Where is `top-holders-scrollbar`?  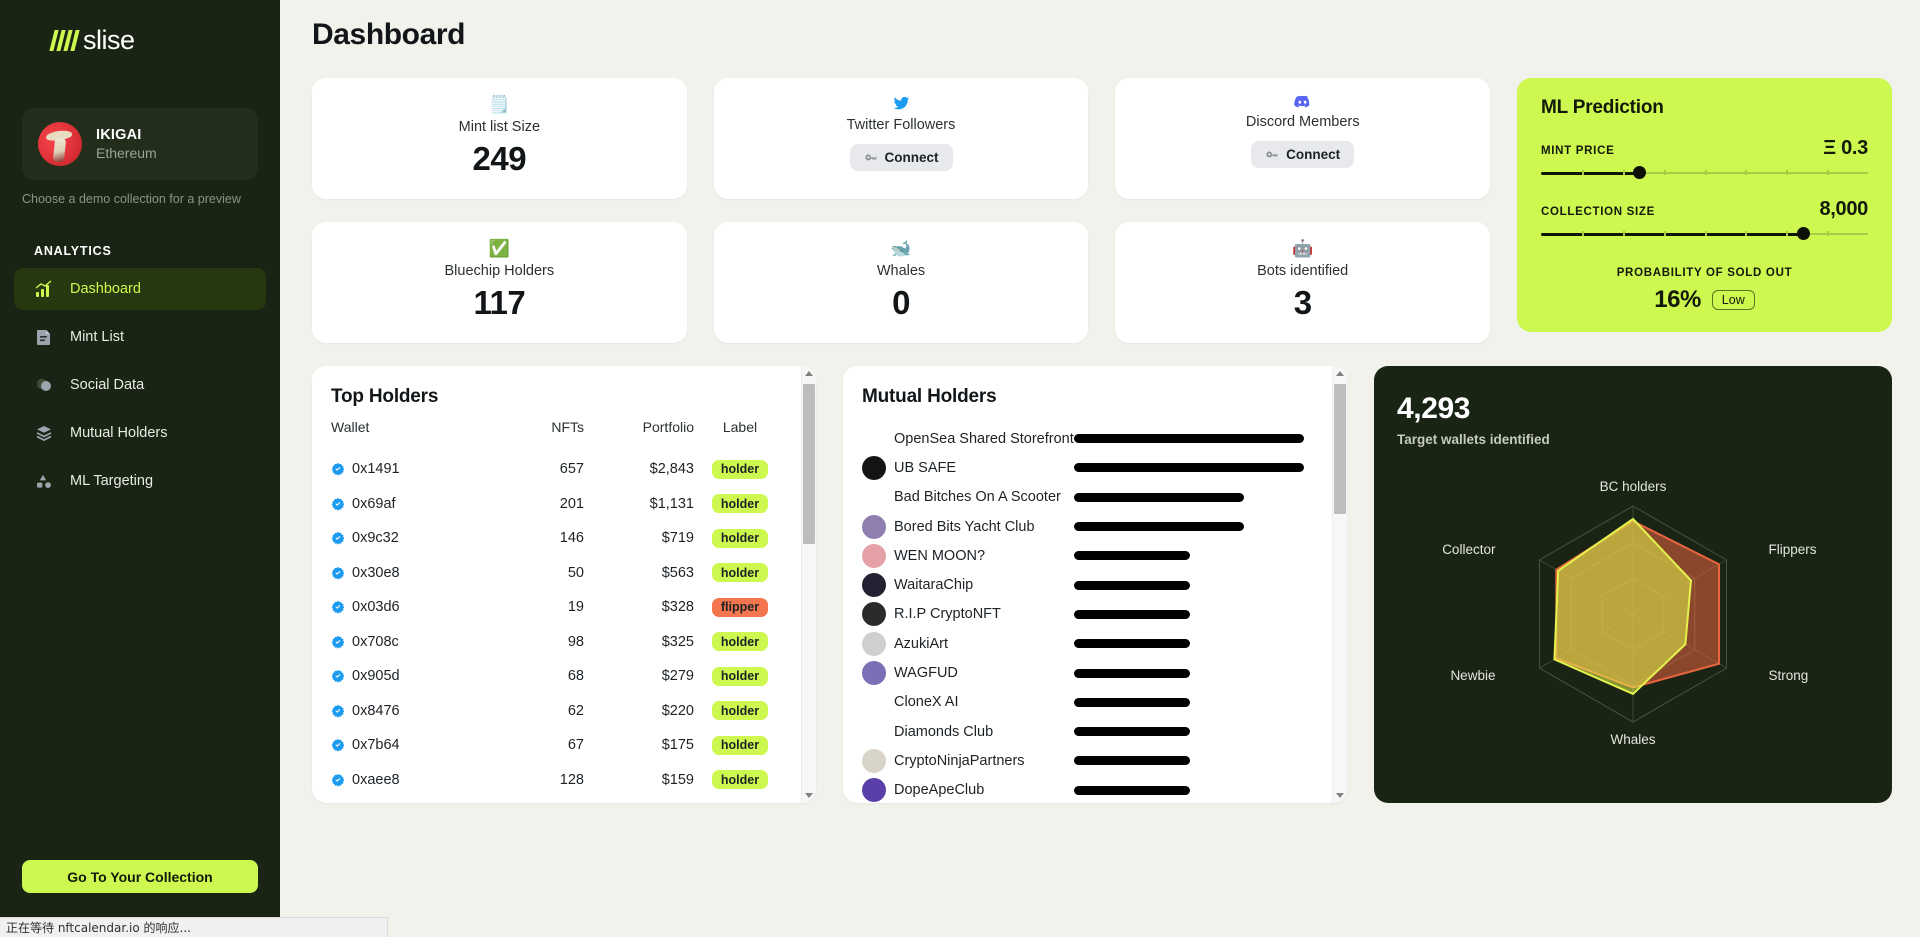
top-holders-scrollbar is located at coordinates (808, 584).